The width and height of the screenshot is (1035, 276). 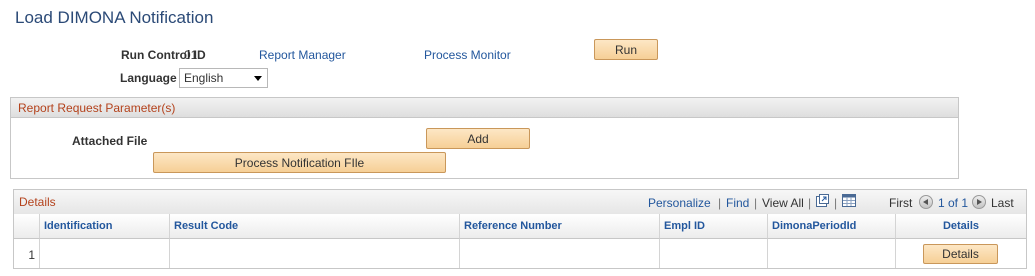 I want to click on identification-cell, so click(x=105, y=253).